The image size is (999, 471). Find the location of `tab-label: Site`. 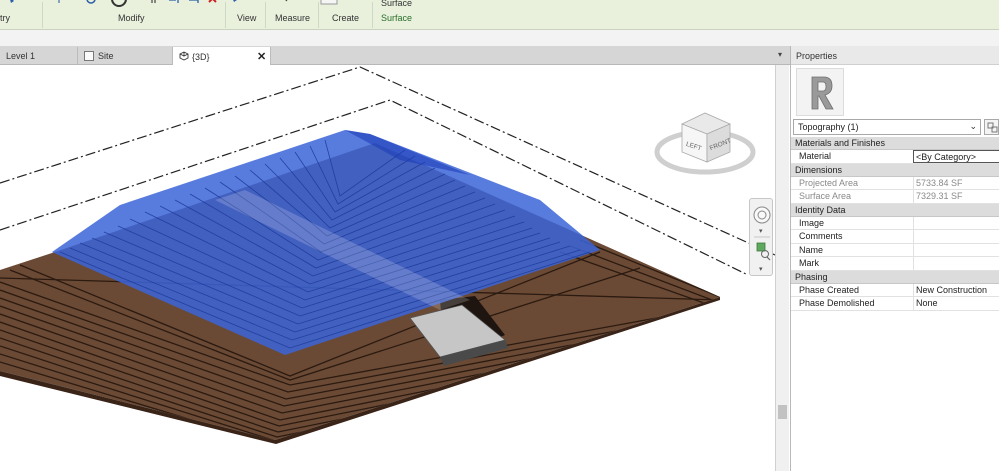

tab-label: Site is located at coordinates (106, 56).